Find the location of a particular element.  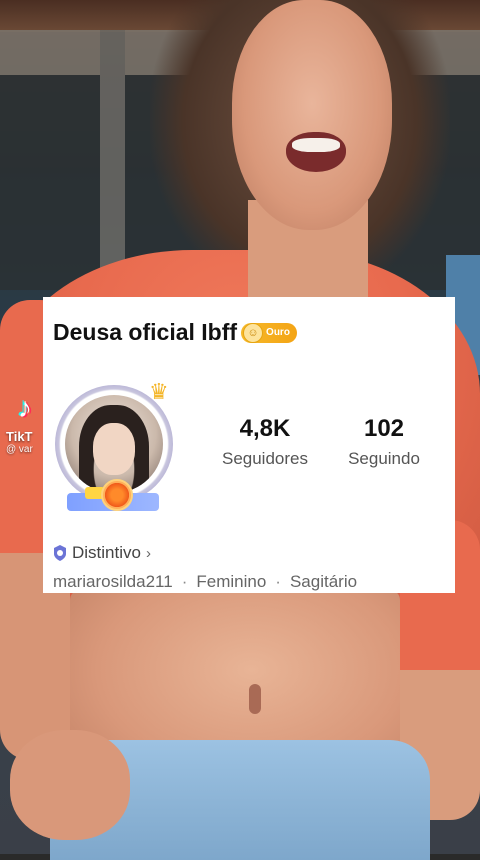

person-piercing is located at coordinates (255, 699).